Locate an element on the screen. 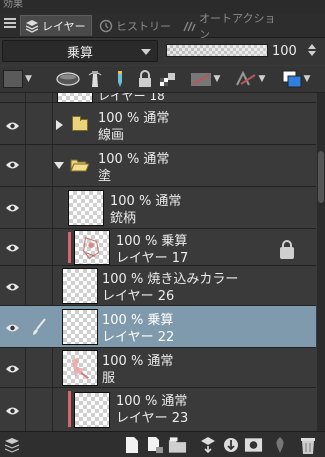 The height and width of the screenshot is (457, 325). scrollbar-thumb is located at coordinates (321, 177).